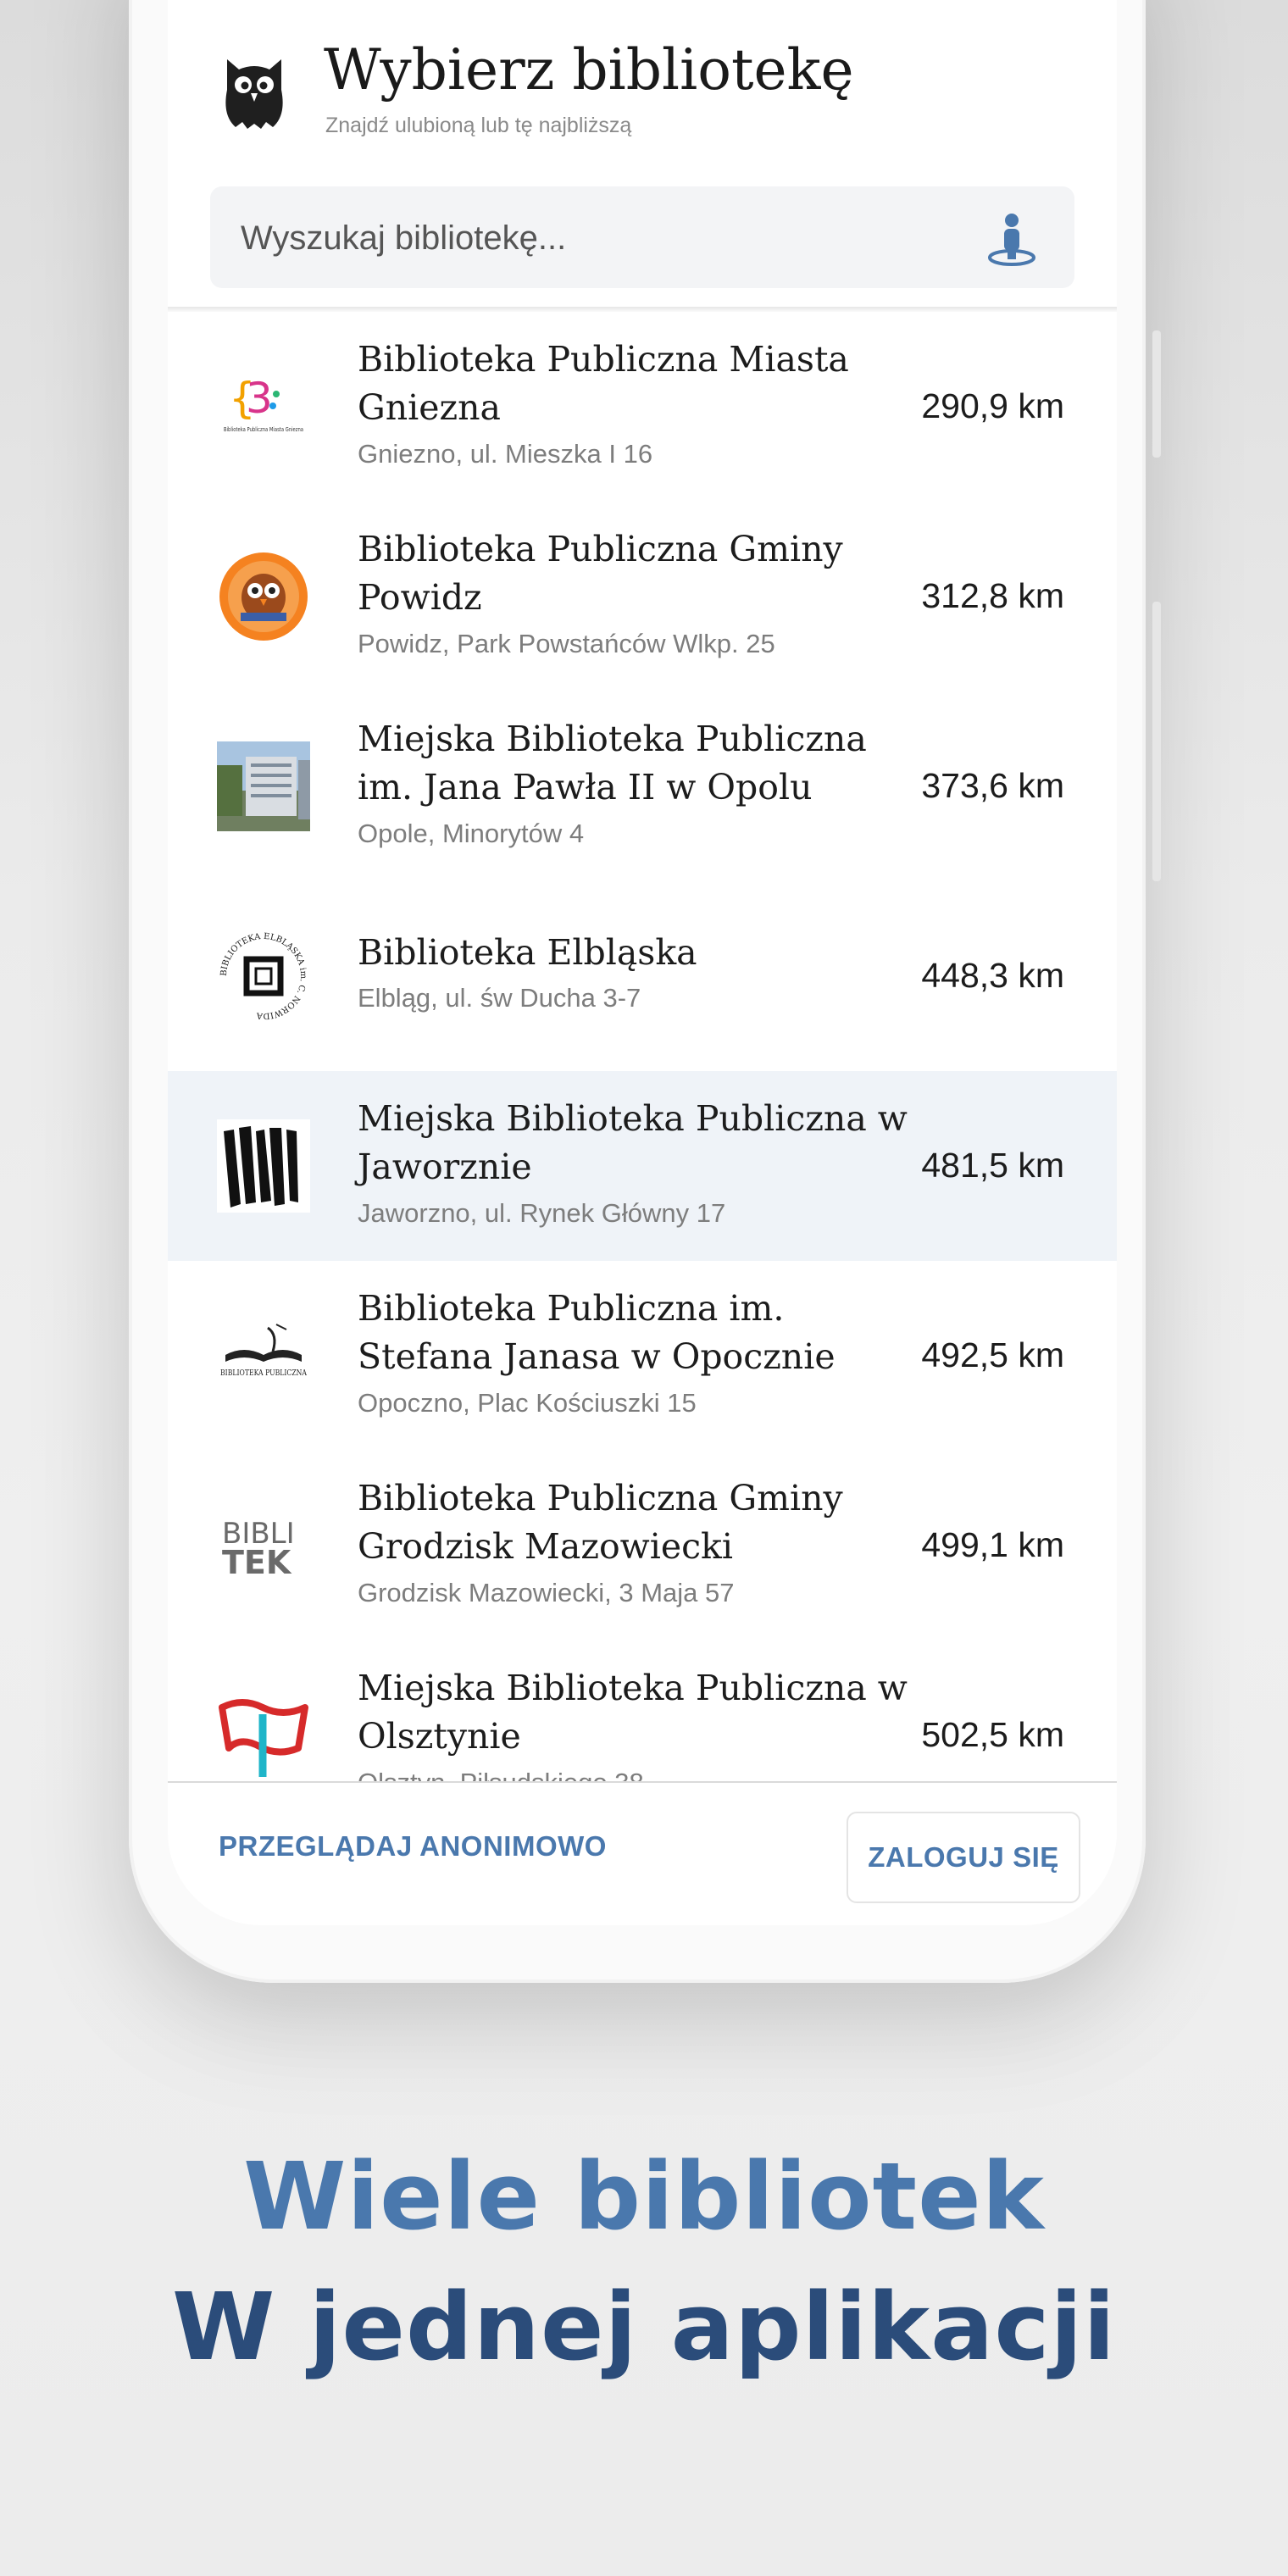 The height and width of the screenshot is (2576, 1288). What do you see at coordinates (992, 595) in the screenshot?
I see `library-distance: 312,8 km` at bounding box center [992, 595].